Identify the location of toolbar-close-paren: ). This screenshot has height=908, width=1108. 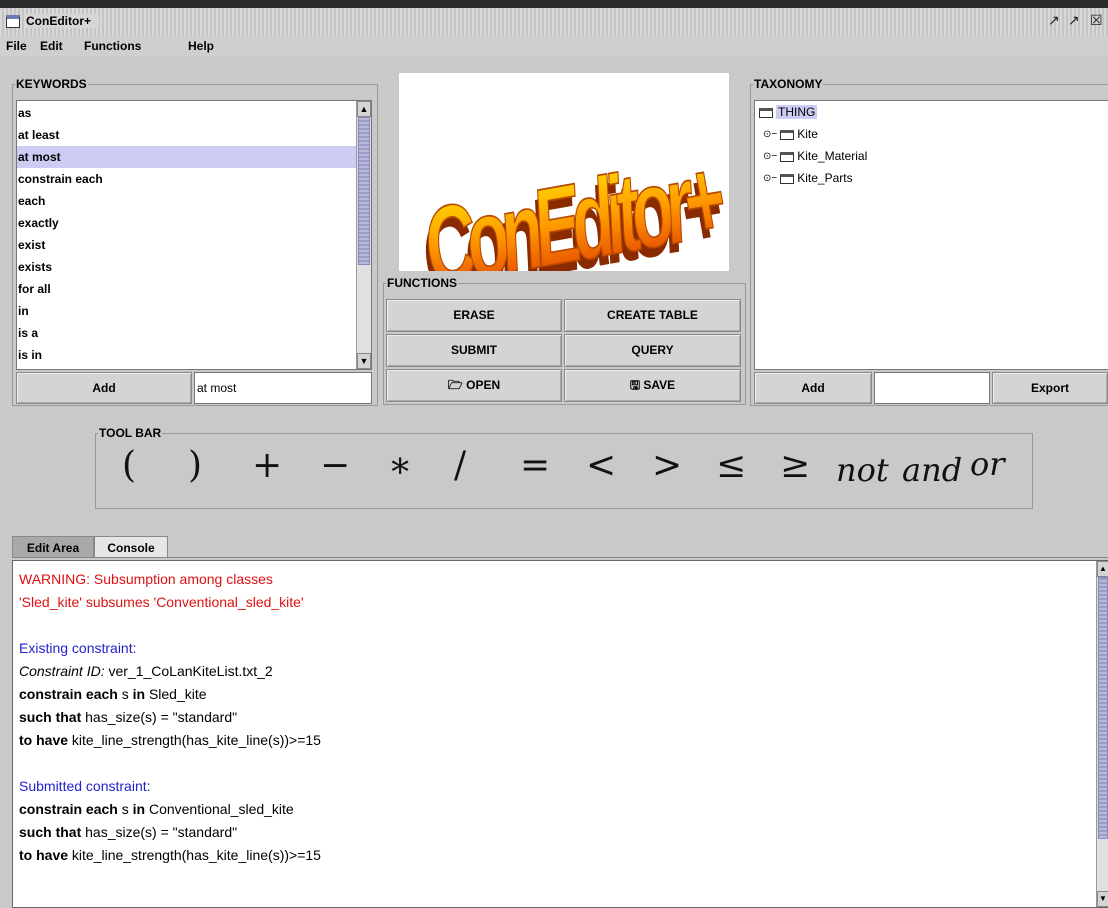
(195, 466).